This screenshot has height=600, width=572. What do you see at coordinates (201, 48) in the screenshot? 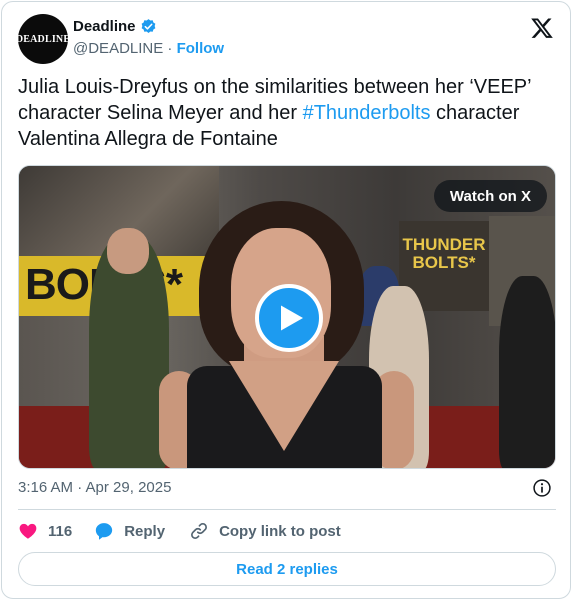
I see `follow-button: Follow` at bounding box center [201, 48].